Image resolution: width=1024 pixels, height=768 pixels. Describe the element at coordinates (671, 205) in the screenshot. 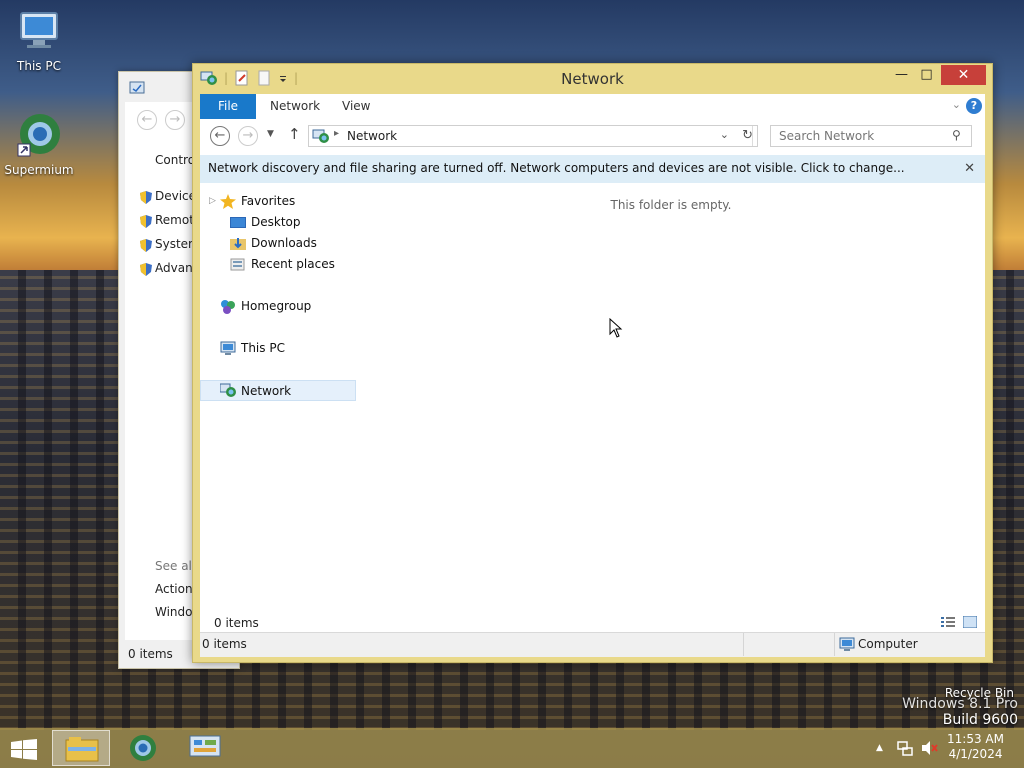

I see `empty-folder-message: This folder is empty.` at that location.